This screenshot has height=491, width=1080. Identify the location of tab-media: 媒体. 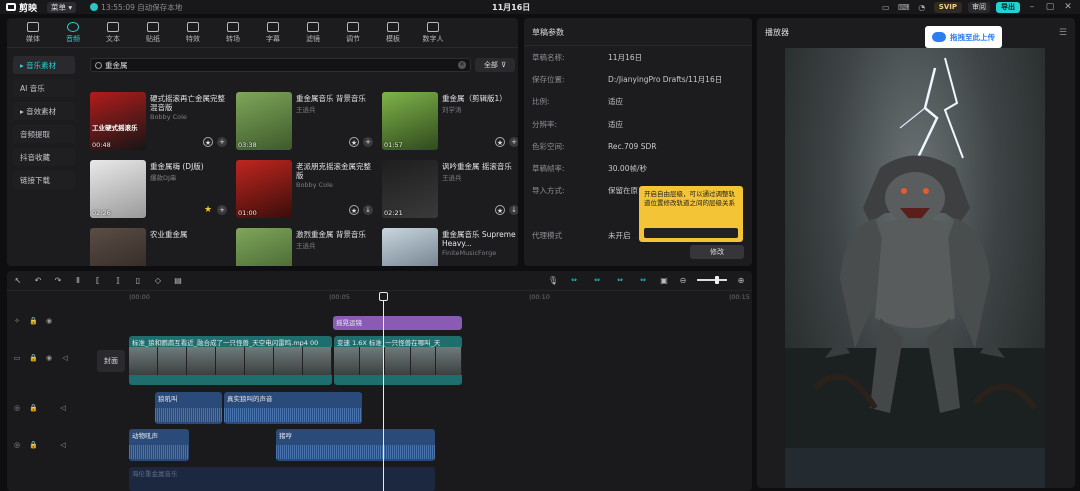
(33, 32).